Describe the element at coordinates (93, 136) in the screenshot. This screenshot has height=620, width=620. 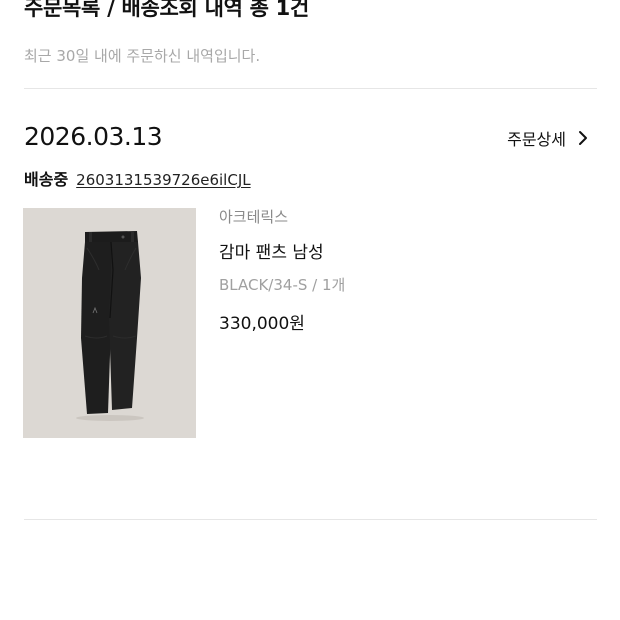
I see `order-date: 2026.03.13` at that location.